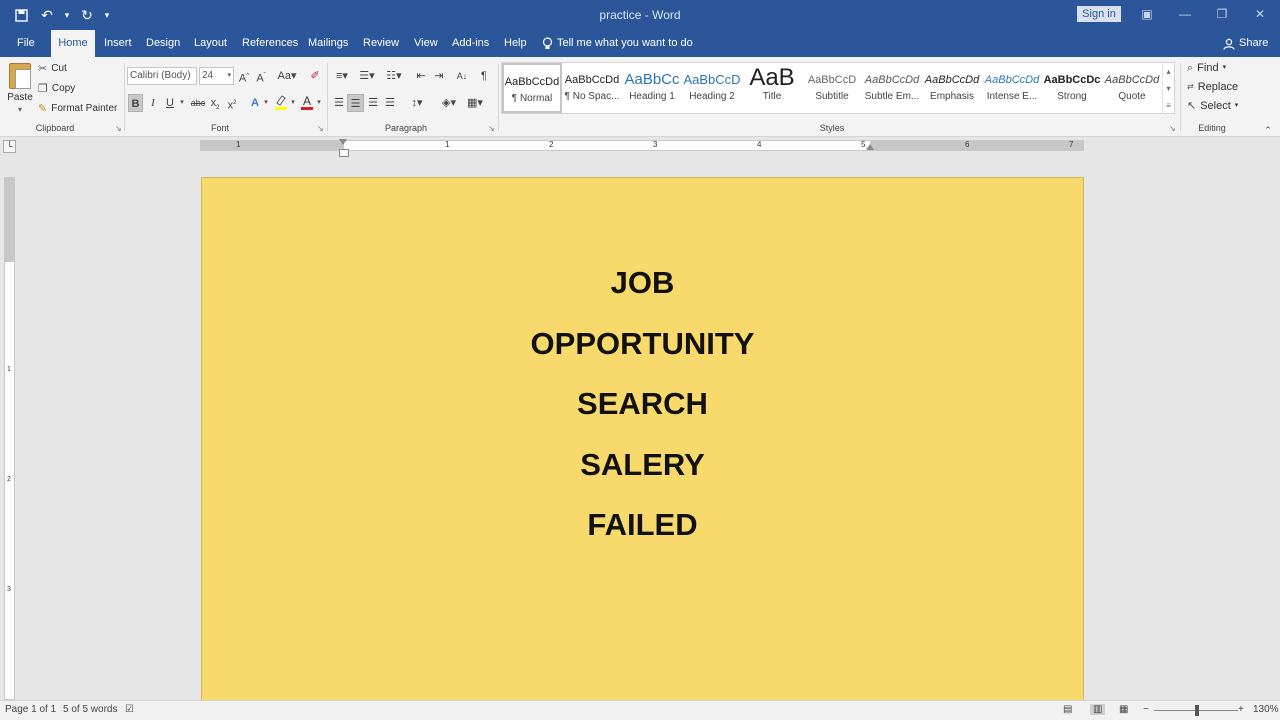  I want to click on tab-mailings: Mailings, so click(328, 43).